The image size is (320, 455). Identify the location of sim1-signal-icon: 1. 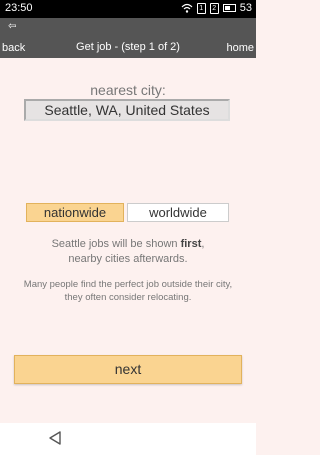
(201, 8).